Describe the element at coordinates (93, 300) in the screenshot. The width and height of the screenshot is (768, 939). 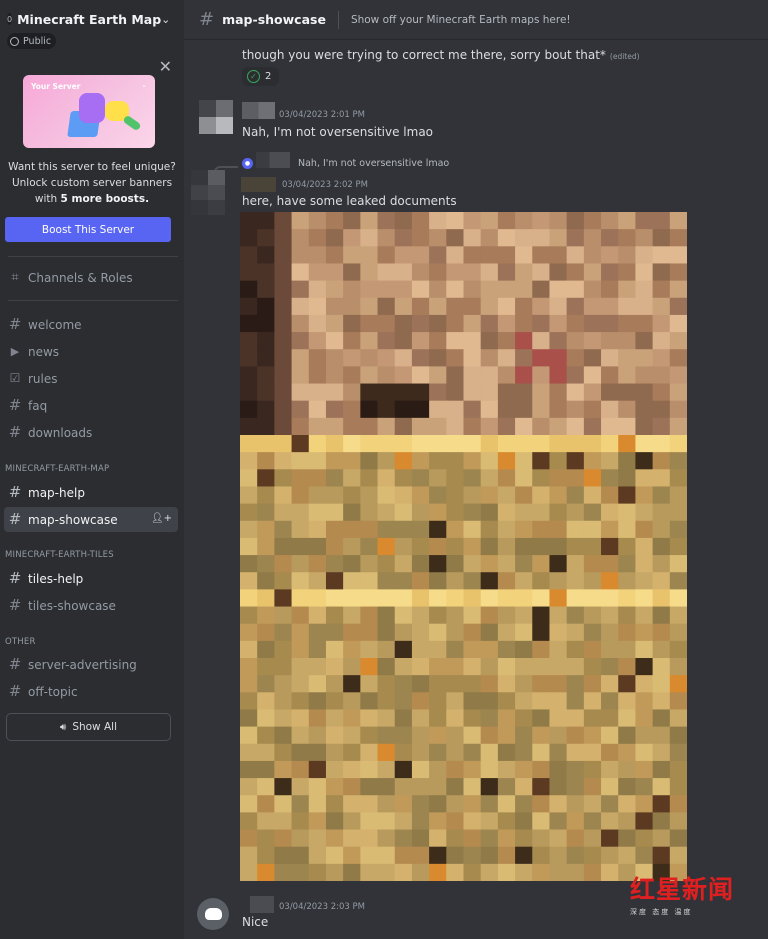
I see `divider` at that location.